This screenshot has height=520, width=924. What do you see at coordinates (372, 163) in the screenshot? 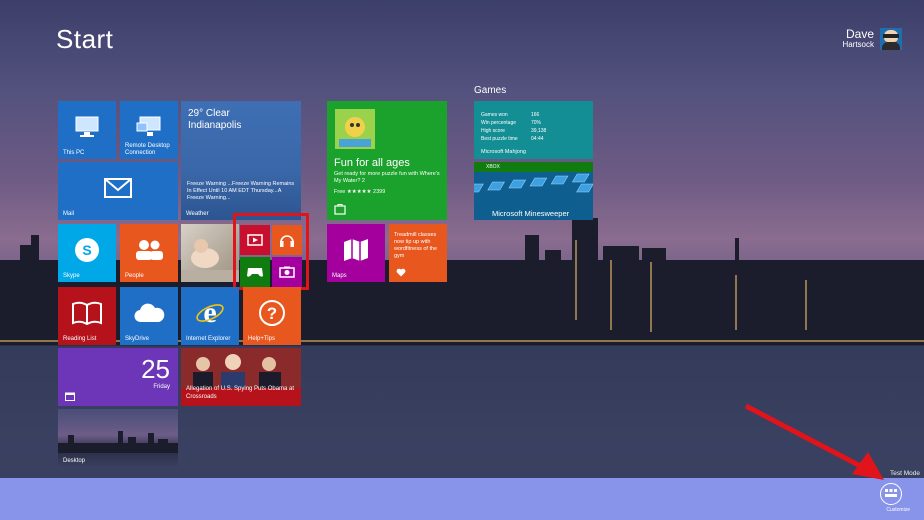
I see `store-headline: Fun for all ages` at bounding box center [372, 163].